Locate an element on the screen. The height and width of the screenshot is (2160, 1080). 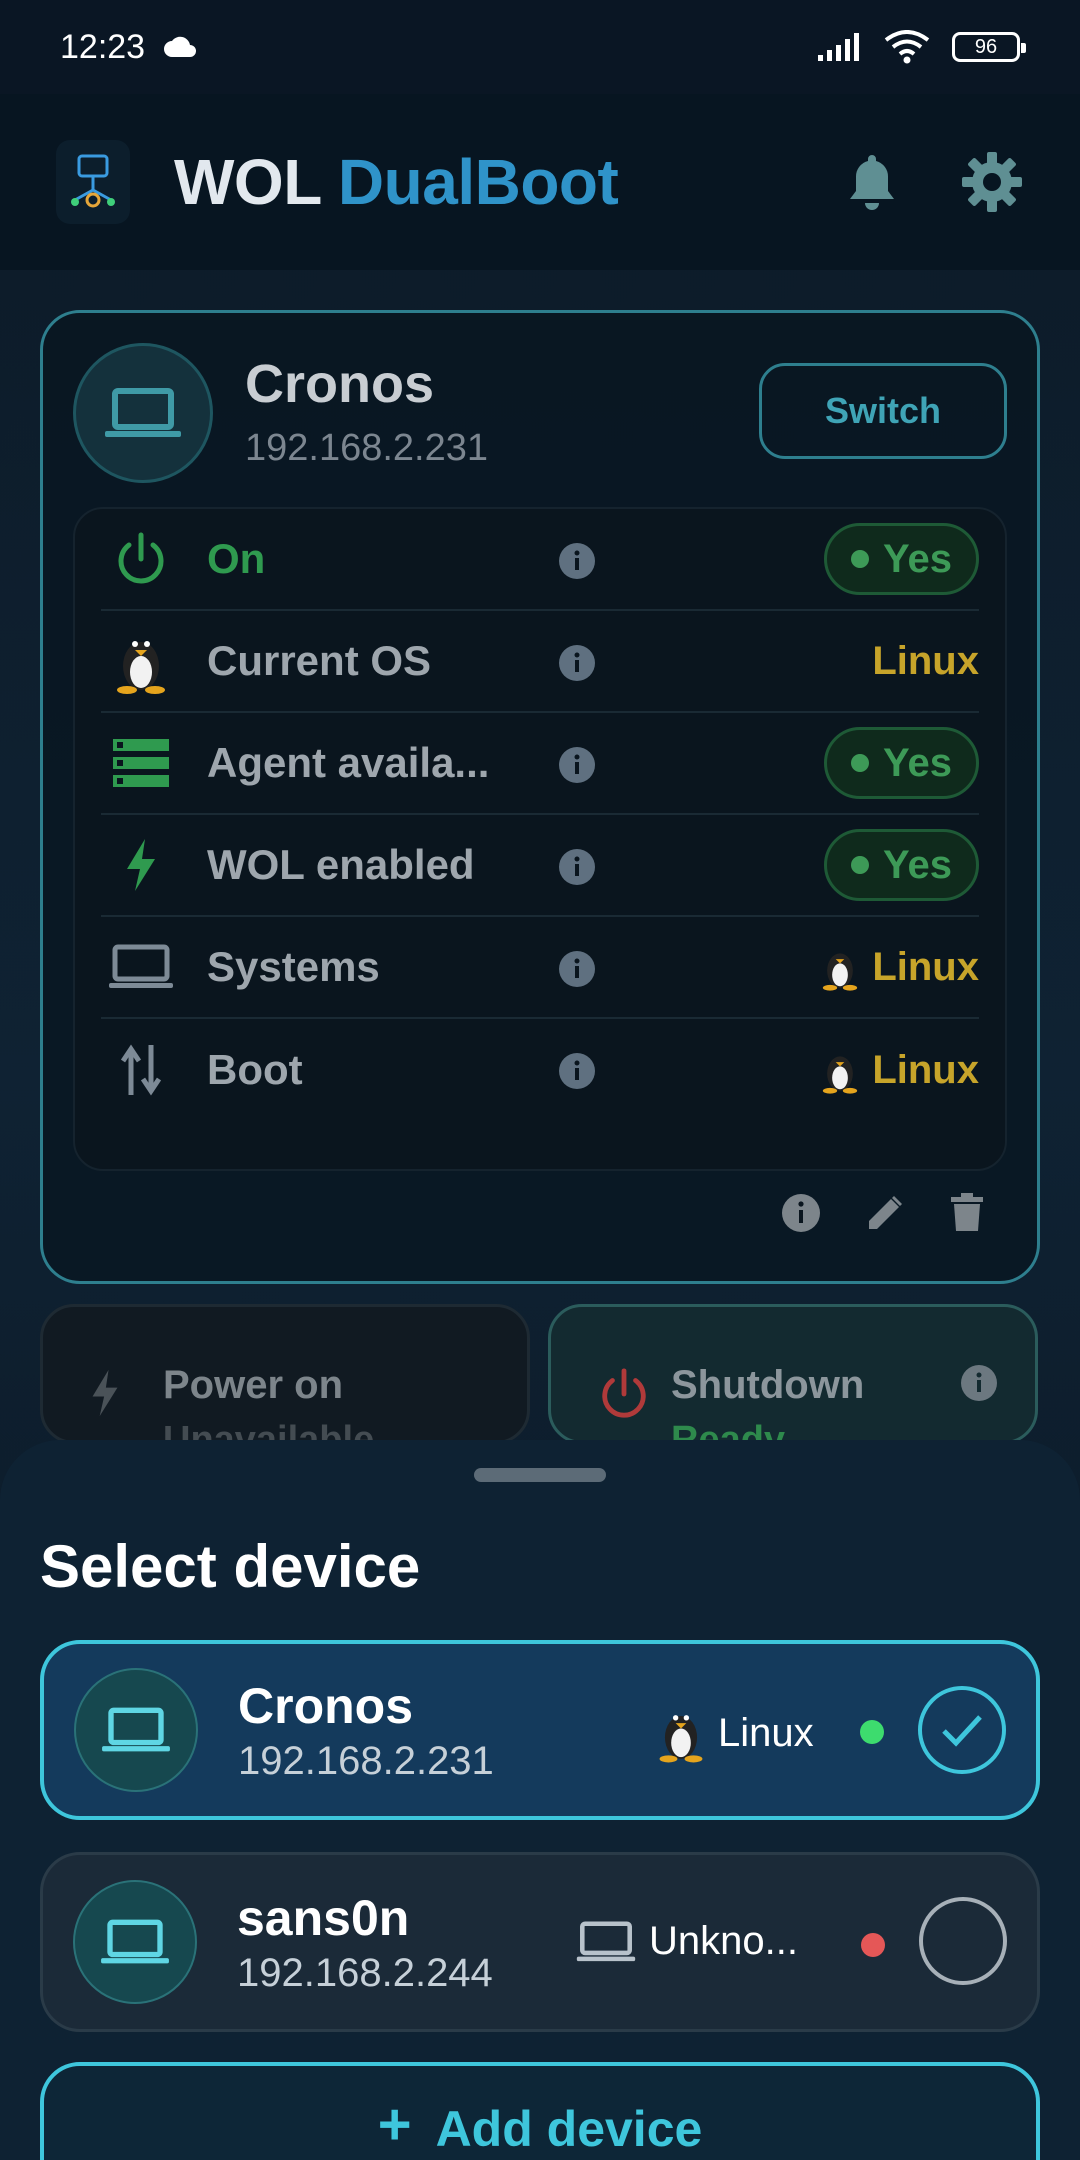
app-title: WOL DualBoot is located at coordinates (396, 182).